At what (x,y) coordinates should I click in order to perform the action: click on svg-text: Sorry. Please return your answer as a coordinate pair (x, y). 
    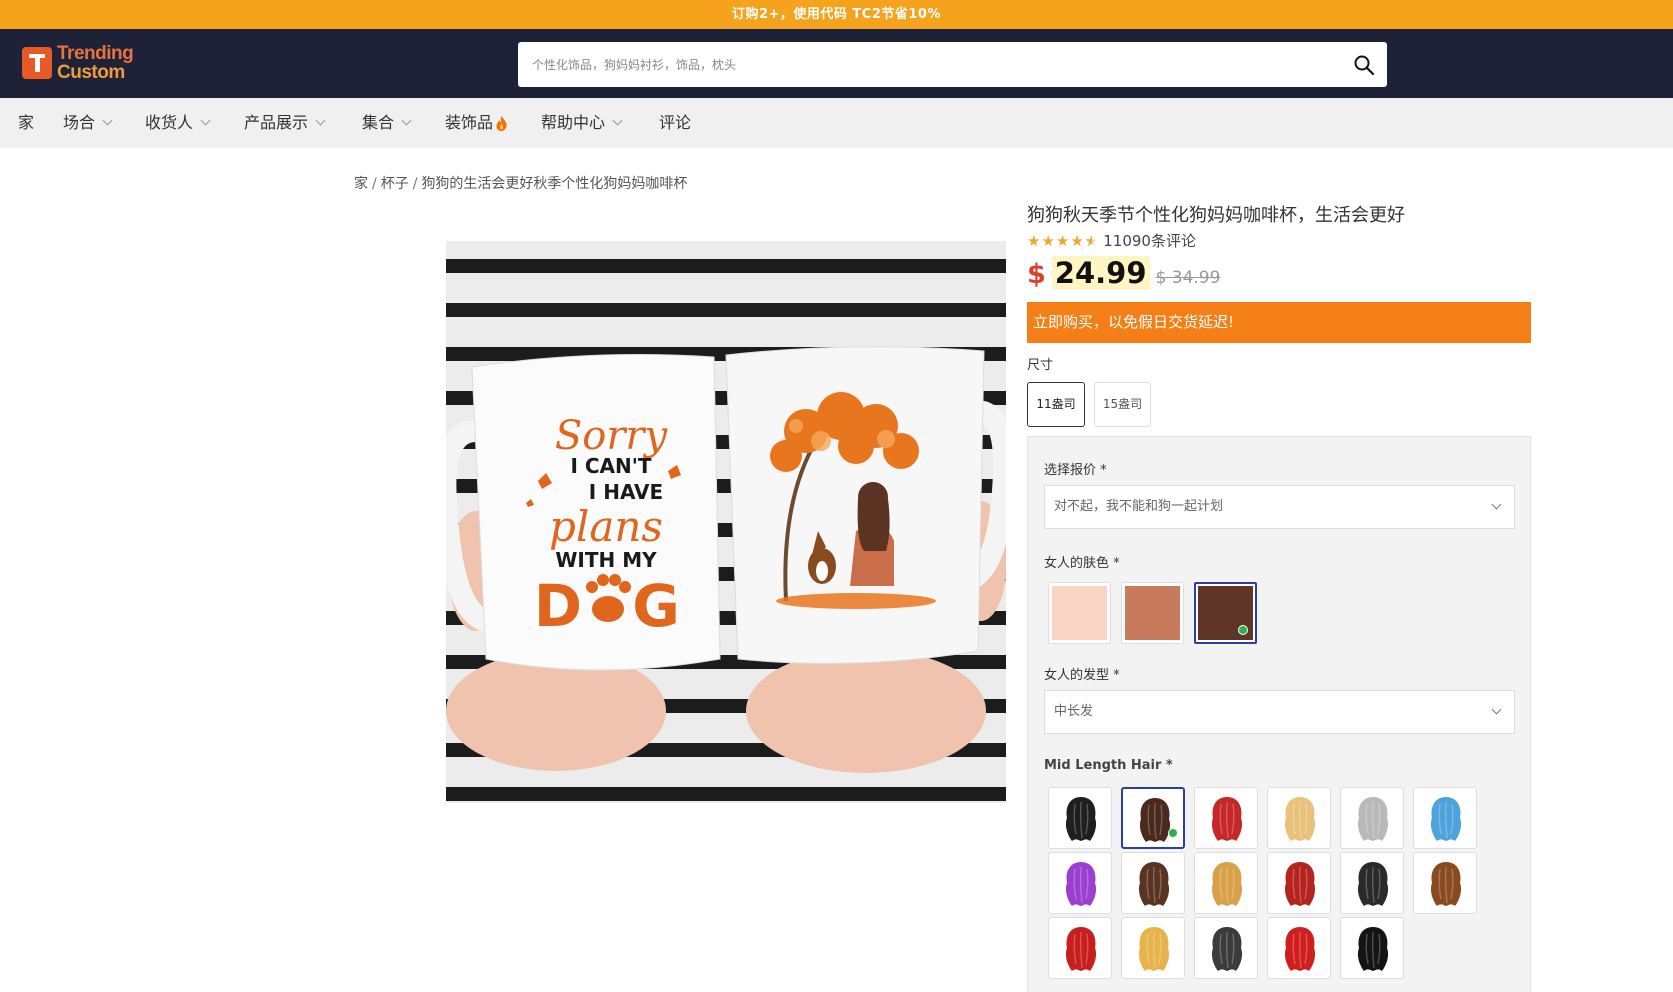
    Looking at the image, I should click on (612, 436).